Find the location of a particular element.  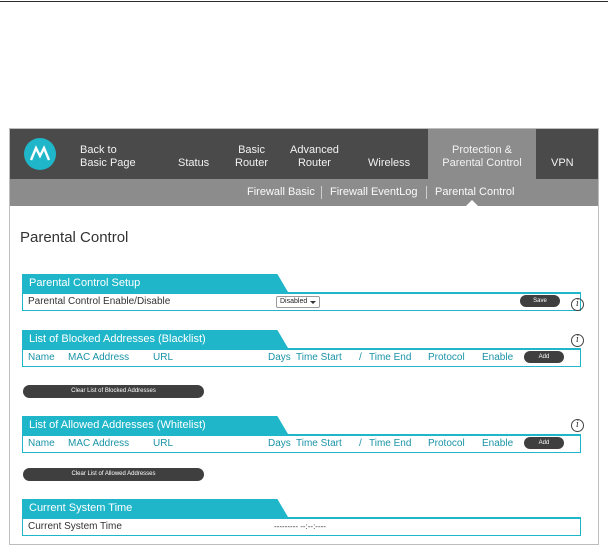

nav-item-back-to-basic: Back to Basic Page is located at coordinates (120, 154).